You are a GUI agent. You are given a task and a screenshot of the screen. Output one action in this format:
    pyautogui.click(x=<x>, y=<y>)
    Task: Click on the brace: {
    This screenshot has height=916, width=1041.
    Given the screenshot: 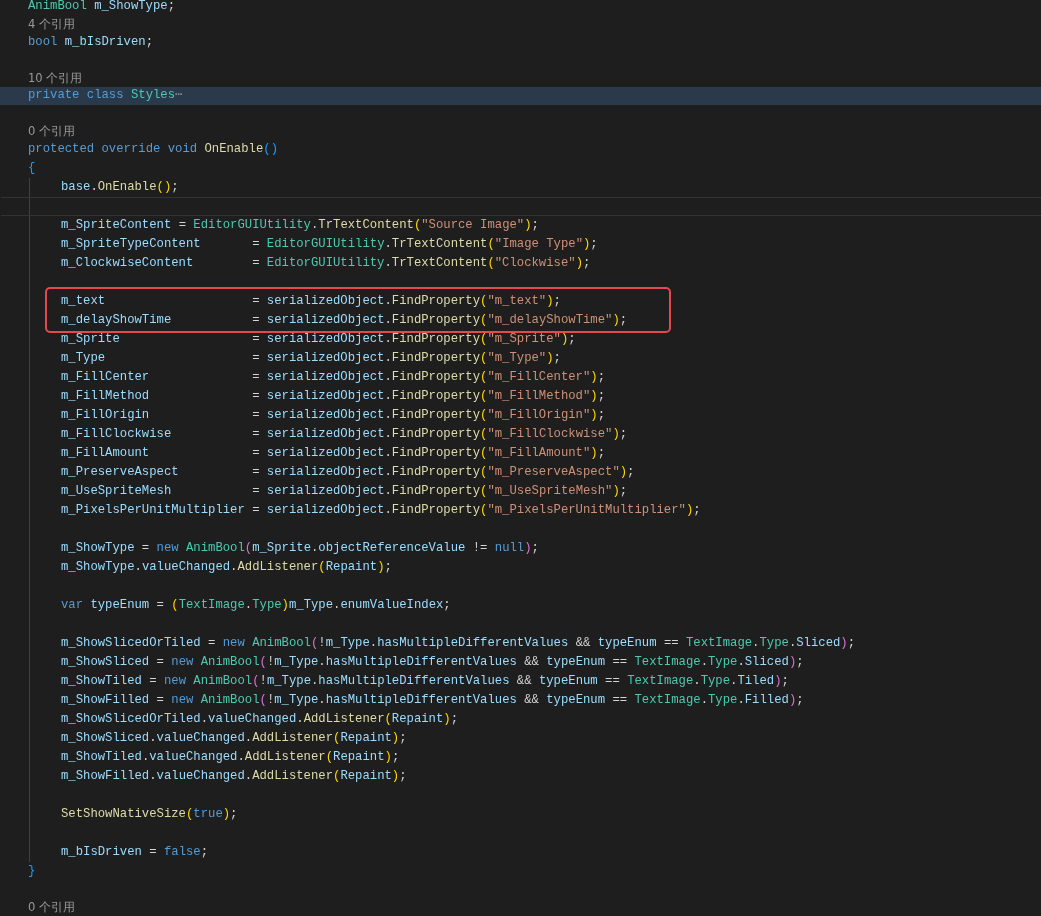 What is the action you would take?
    pyautogui.click(x=32, y=168)
    